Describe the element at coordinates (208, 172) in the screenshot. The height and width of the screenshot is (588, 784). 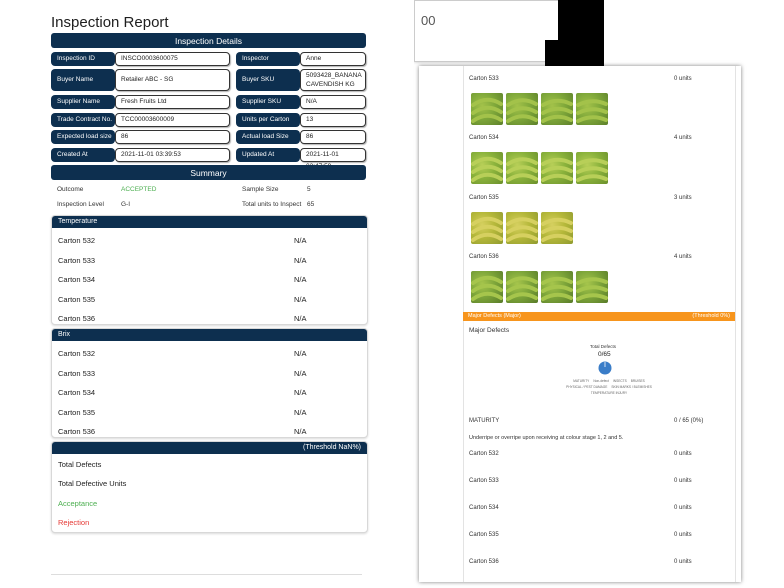
I see `summary-title: Summary` at that location.